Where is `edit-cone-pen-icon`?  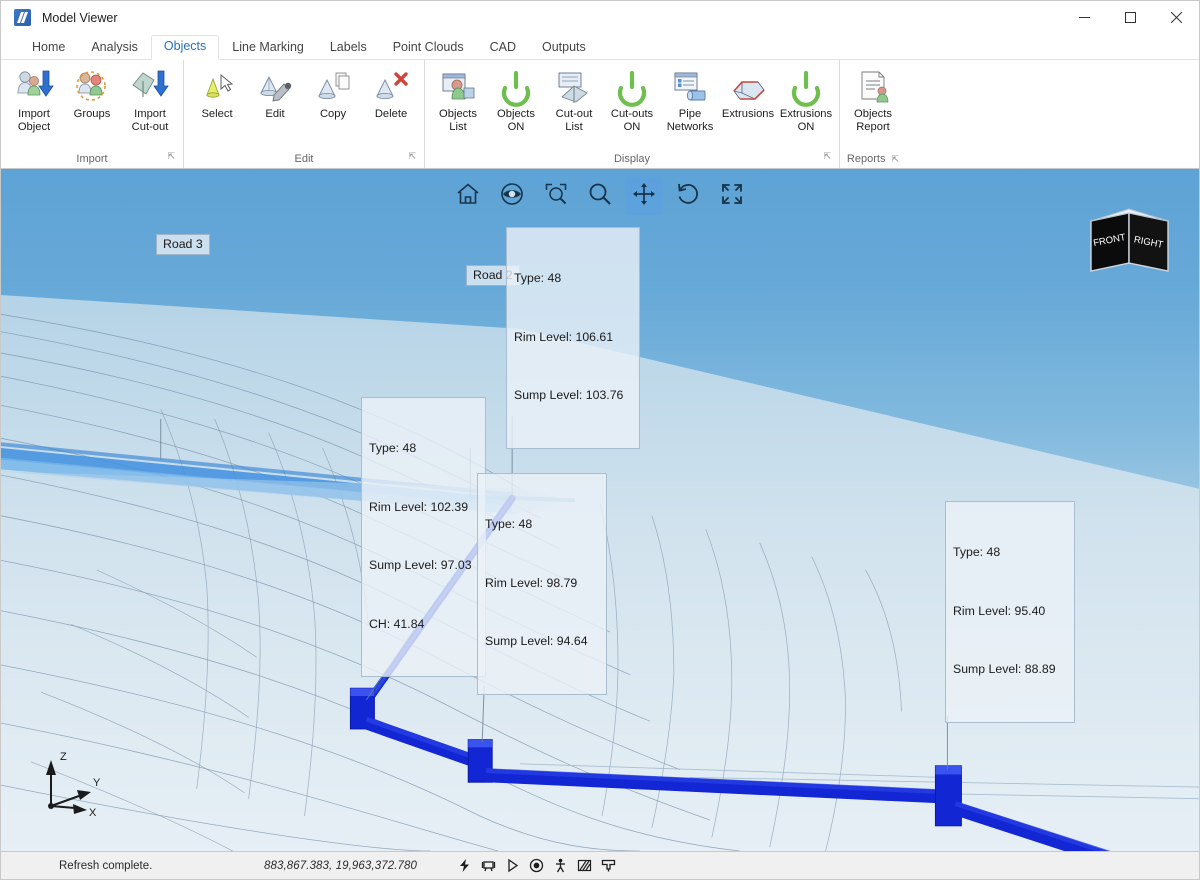
edit-cone-pen-icon is located at coordinates (275, 88).